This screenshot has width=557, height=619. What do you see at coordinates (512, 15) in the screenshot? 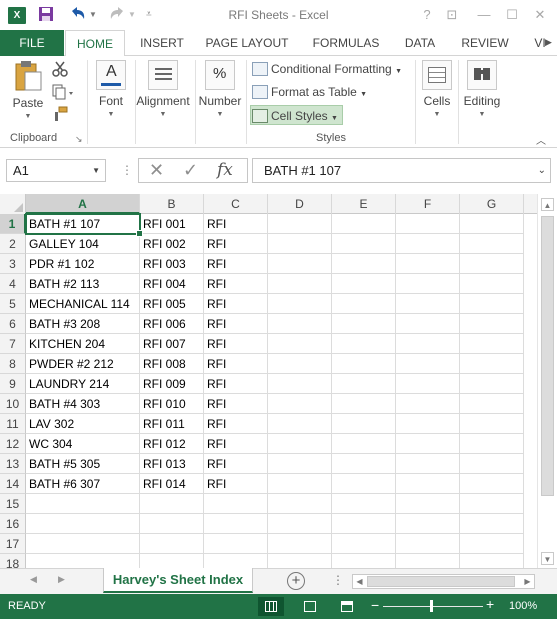
I see `maximize-icon: ☐` at bounding box center [512, 15].